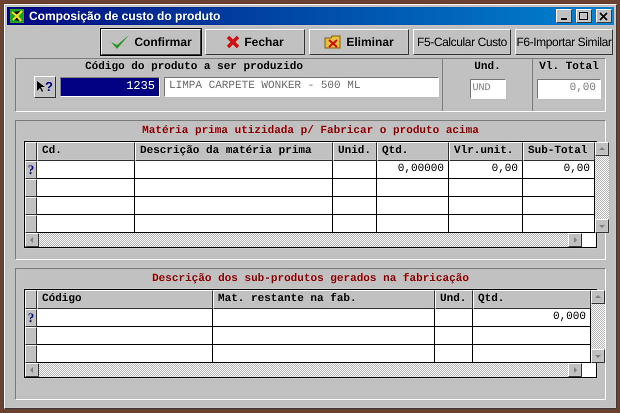 The width and height of the screenshot is (620, 413). Describe the element at coordinates (120, 42) in the screenshot. I see `check-icon` at that location.